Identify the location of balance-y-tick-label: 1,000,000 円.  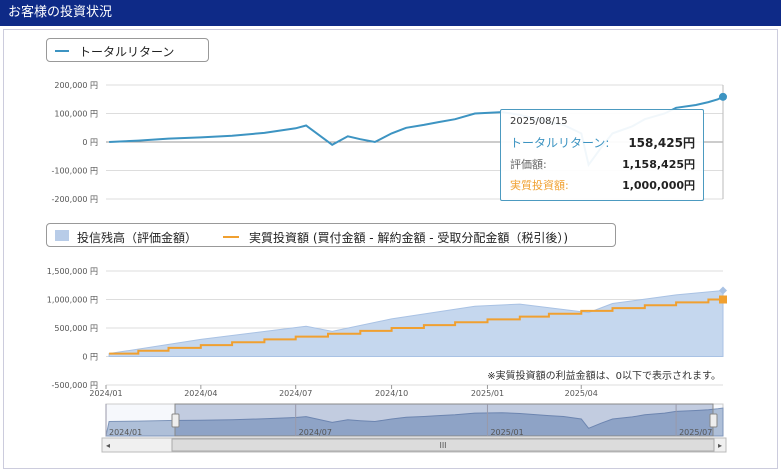
(72, 300).